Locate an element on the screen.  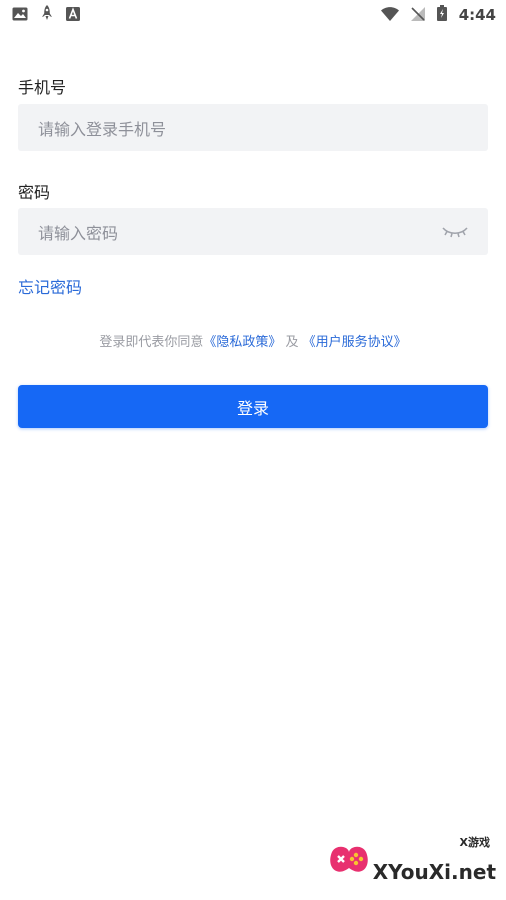
rocket-icon is located at coordinates (47, 15).